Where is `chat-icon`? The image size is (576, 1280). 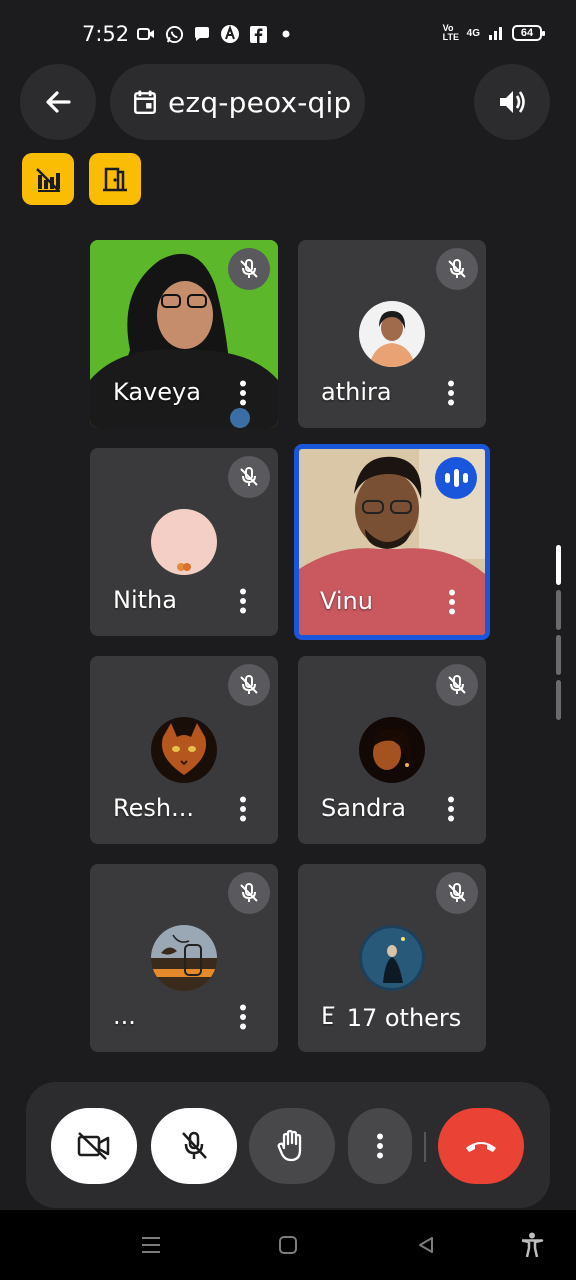
chat-icon is located at coordinates (202, 34).